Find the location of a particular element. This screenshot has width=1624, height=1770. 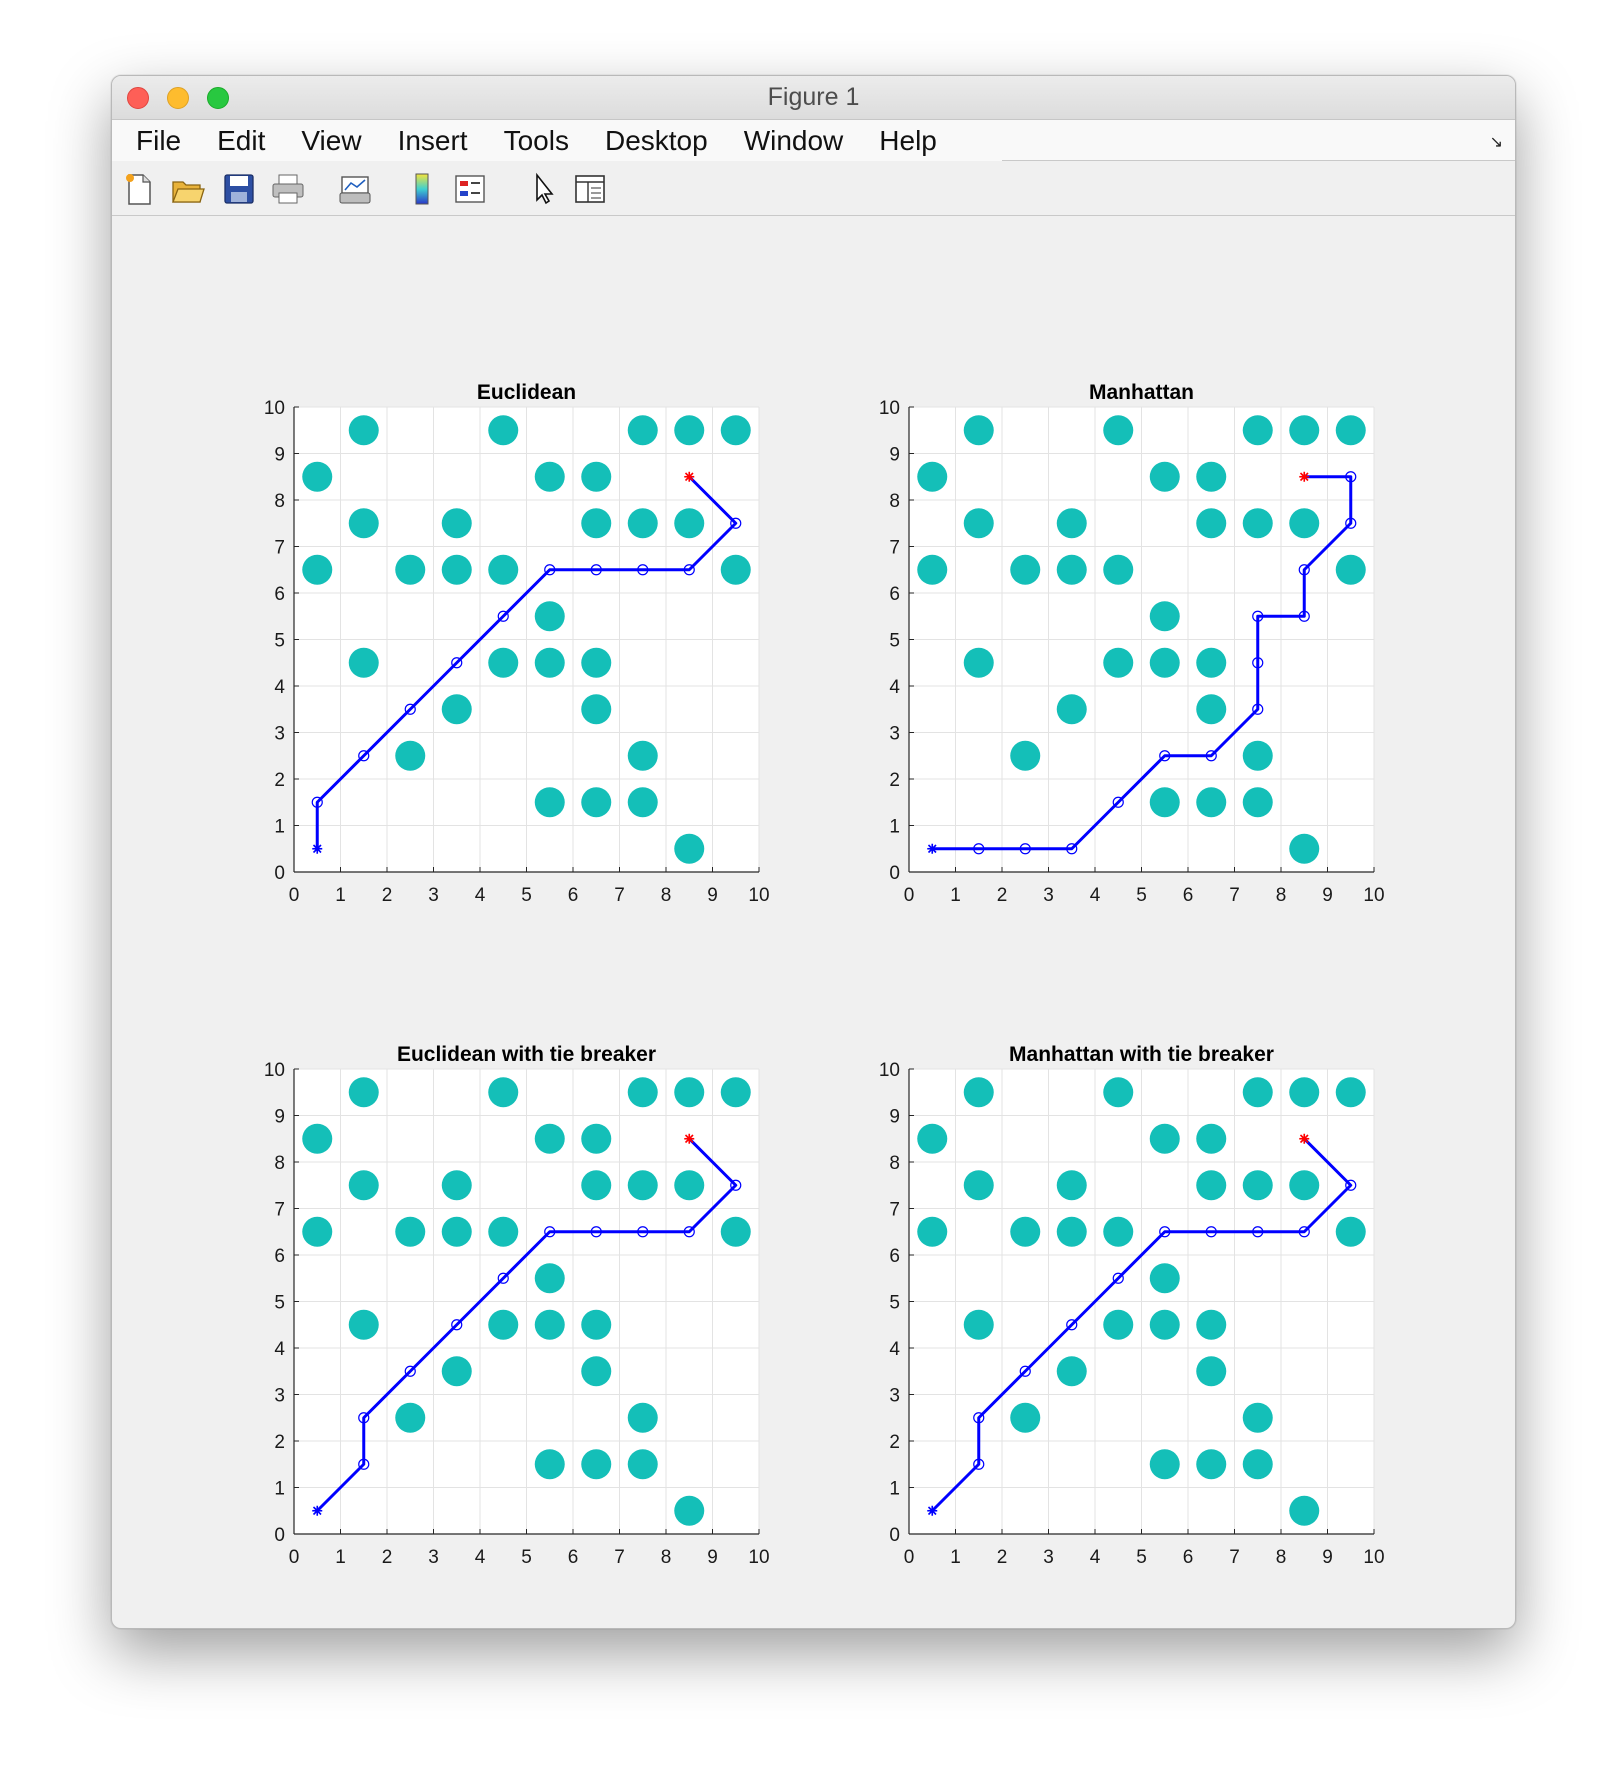

print-icon is located at coordinates (288, 189).